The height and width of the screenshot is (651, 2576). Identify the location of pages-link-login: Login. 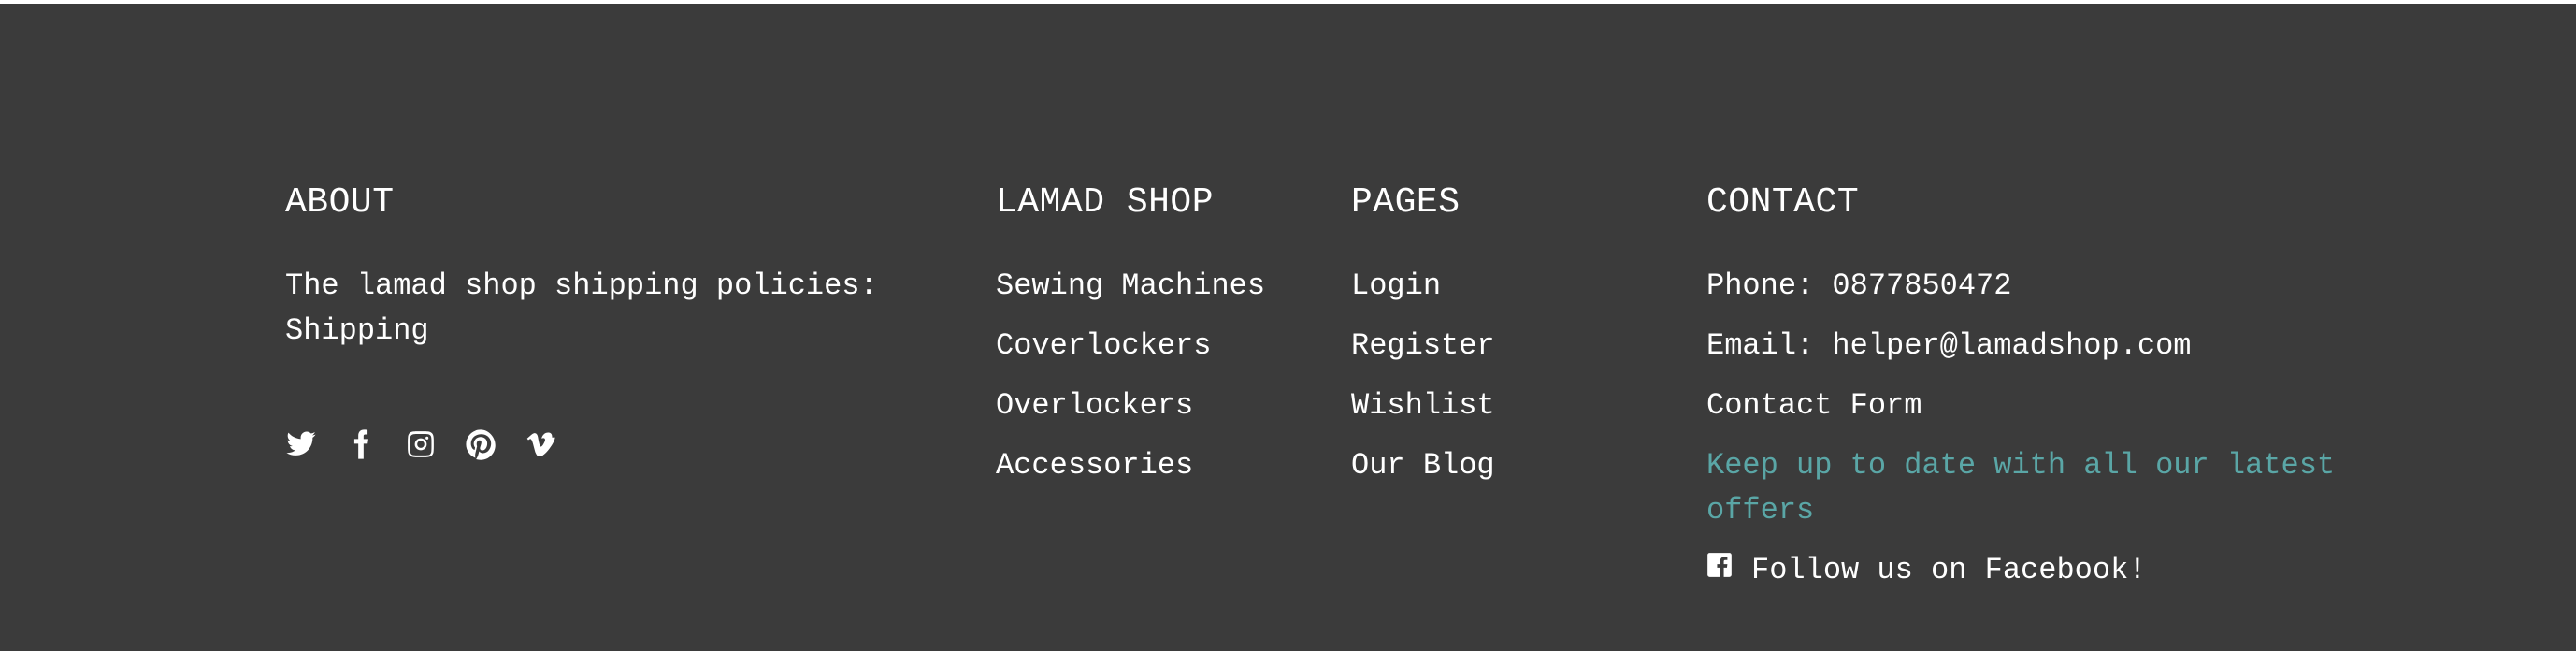
(1396, 285).